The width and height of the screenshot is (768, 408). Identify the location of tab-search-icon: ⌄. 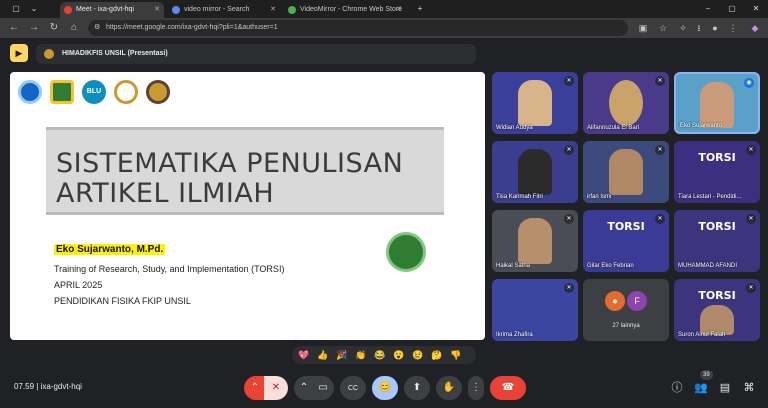
(34, 9).